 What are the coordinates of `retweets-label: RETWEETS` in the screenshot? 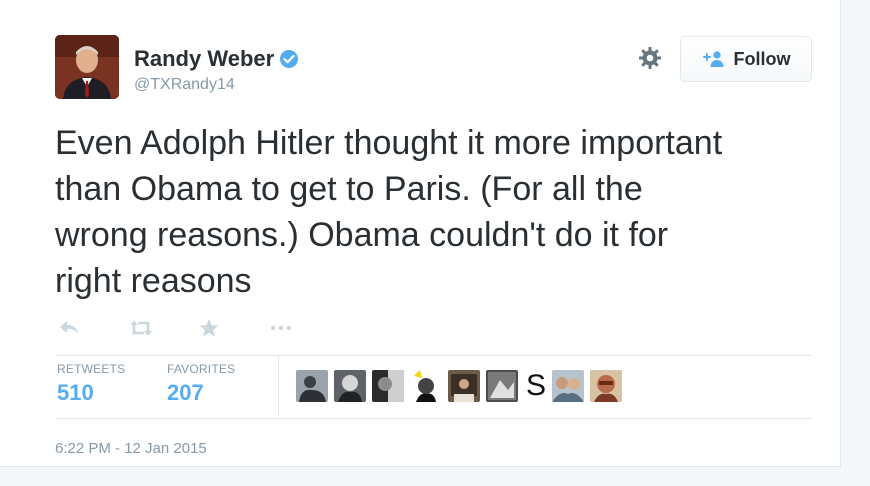 It's located at (91, 369).